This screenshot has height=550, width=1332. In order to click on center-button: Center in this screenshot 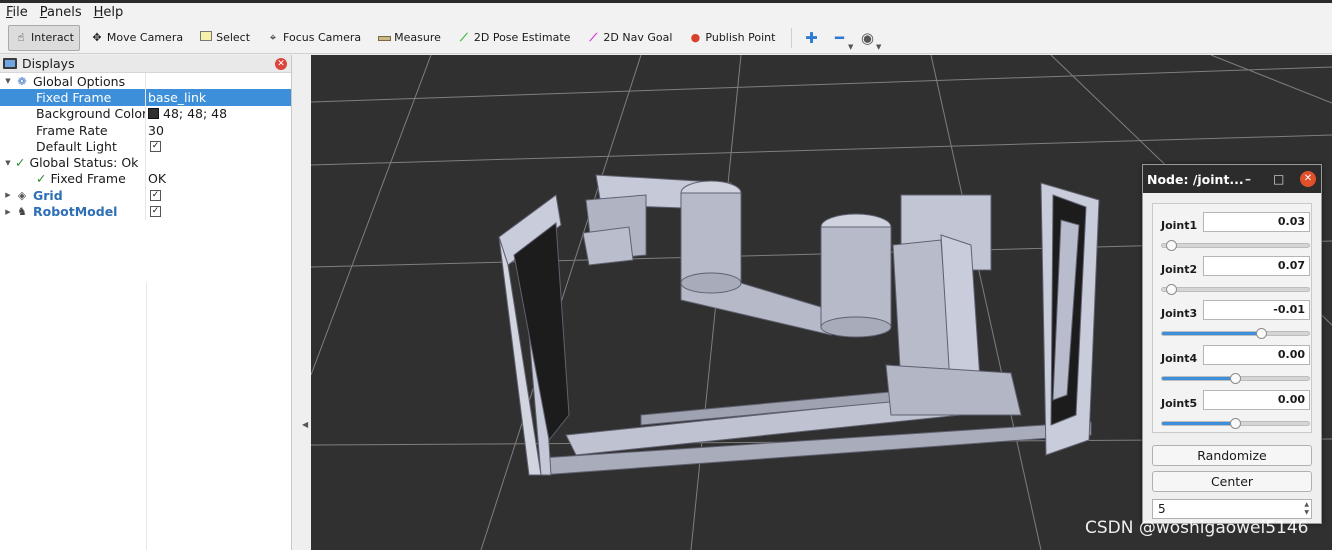, I will do `click(1232, 481)`.